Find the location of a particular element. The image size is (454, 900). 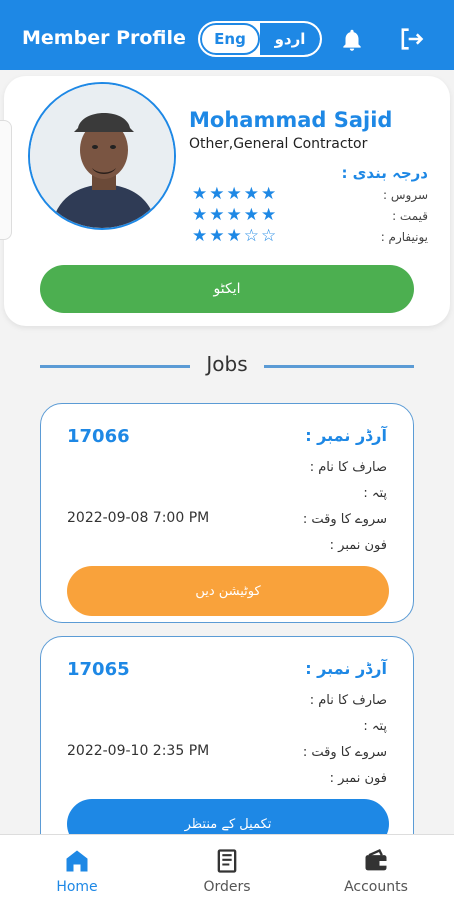

profile-photo is located at coordinates (102, 156).